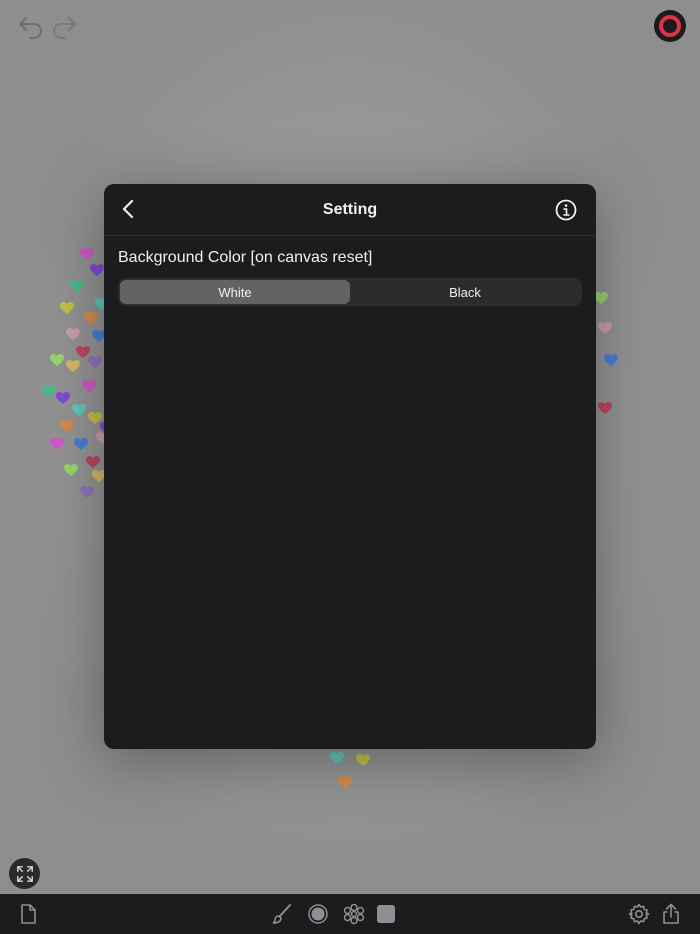  I want to click on redo-button, so click(64, 26).